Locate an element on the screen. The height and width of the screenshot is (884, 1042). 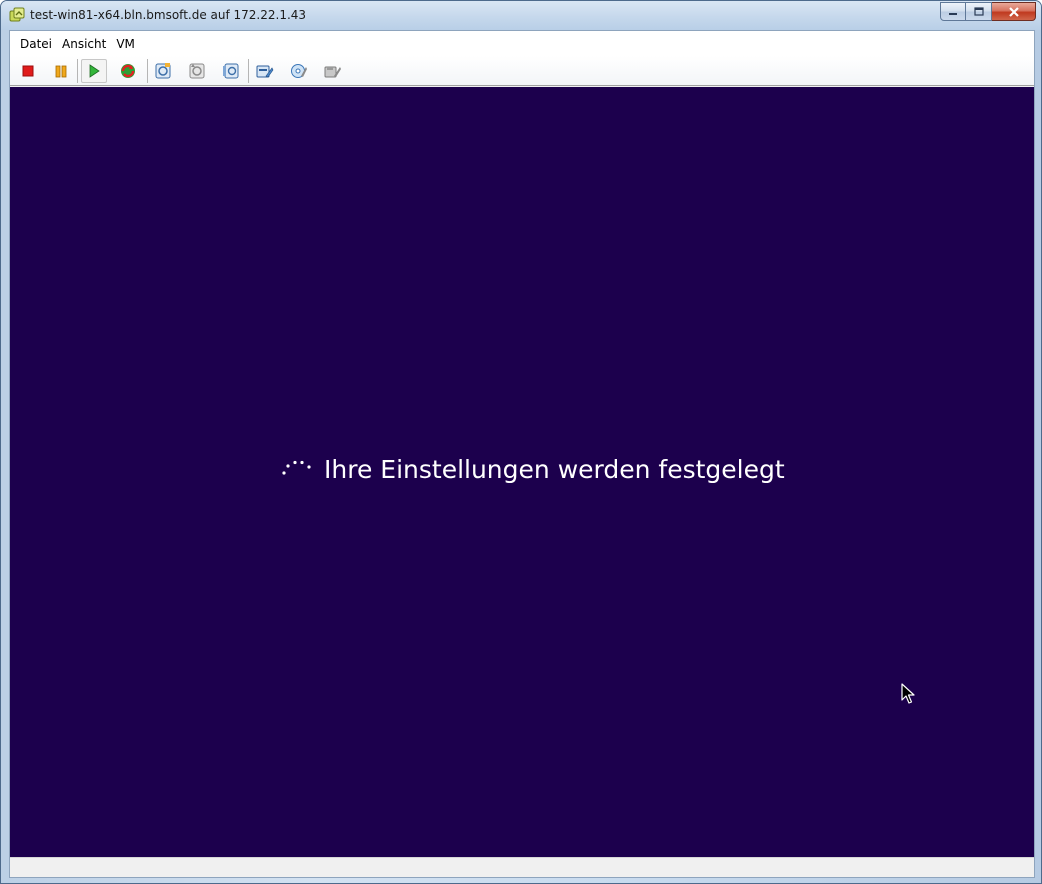
minimize-icon is located at coordinates (953, 13).